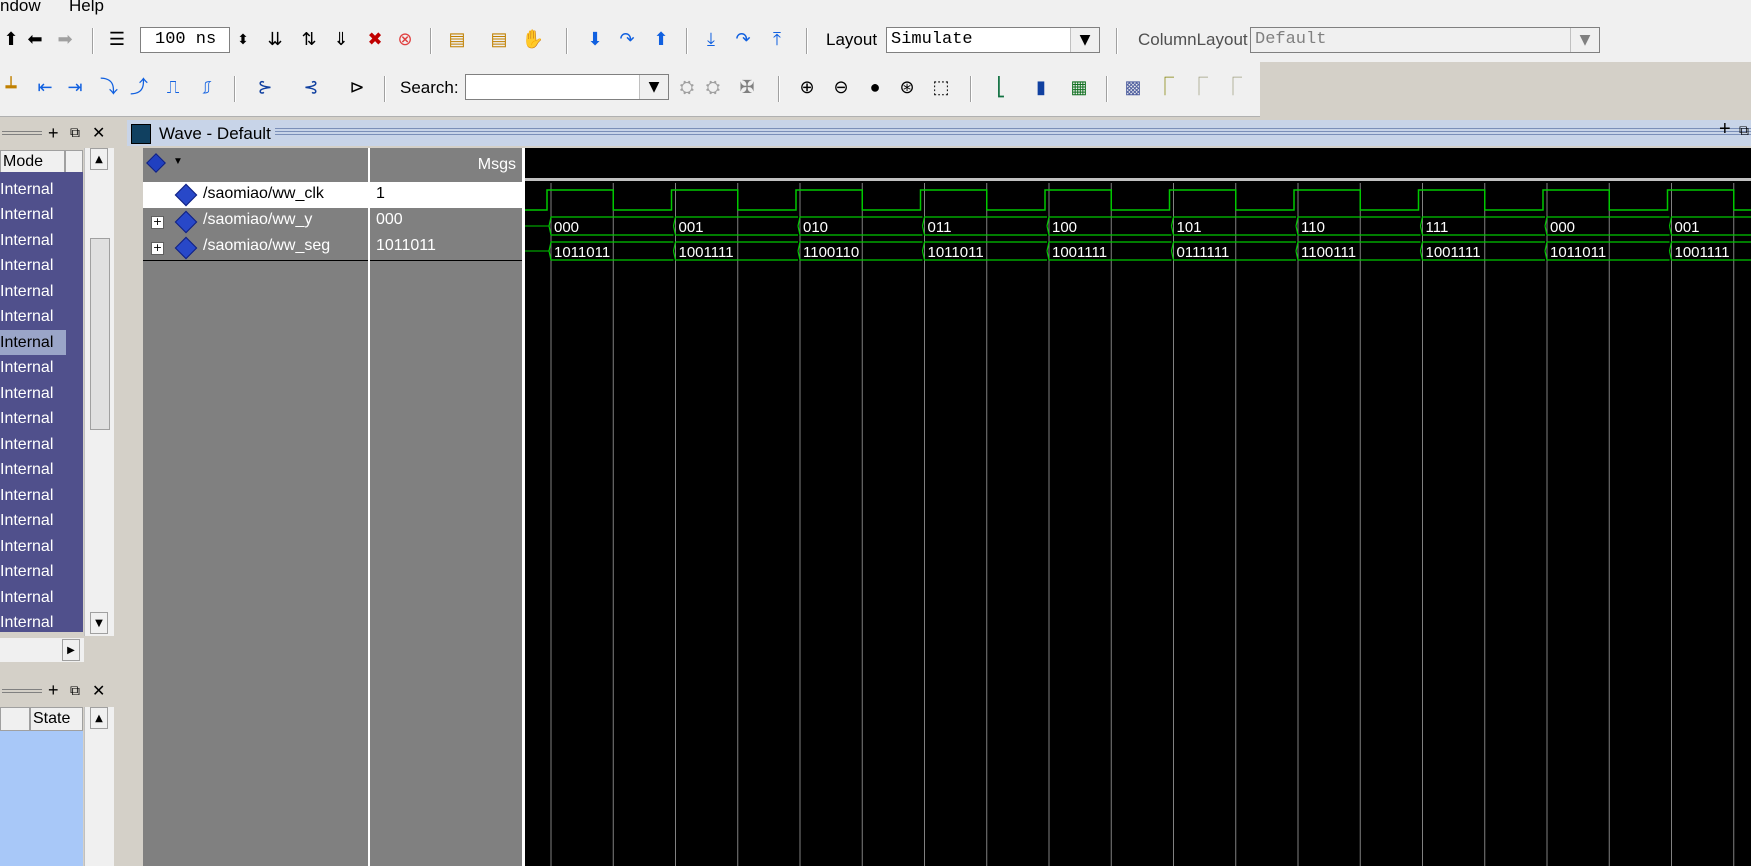 This screenshot has height=866, width=1751. What do you see at coordinates (71, 650) in the screenshot?
I see `scroll-right-icon: ▶` at bounding box center [71, 650].